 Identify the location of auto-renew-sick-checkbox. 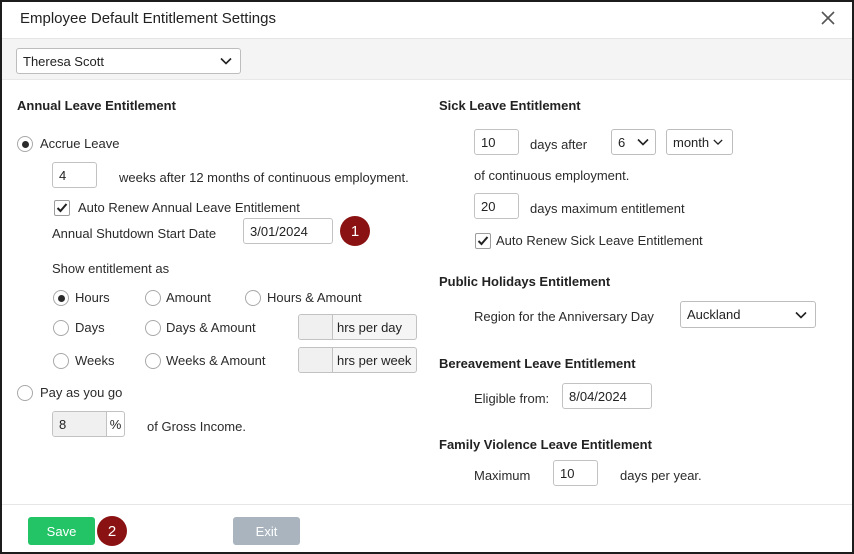
(483, 241).